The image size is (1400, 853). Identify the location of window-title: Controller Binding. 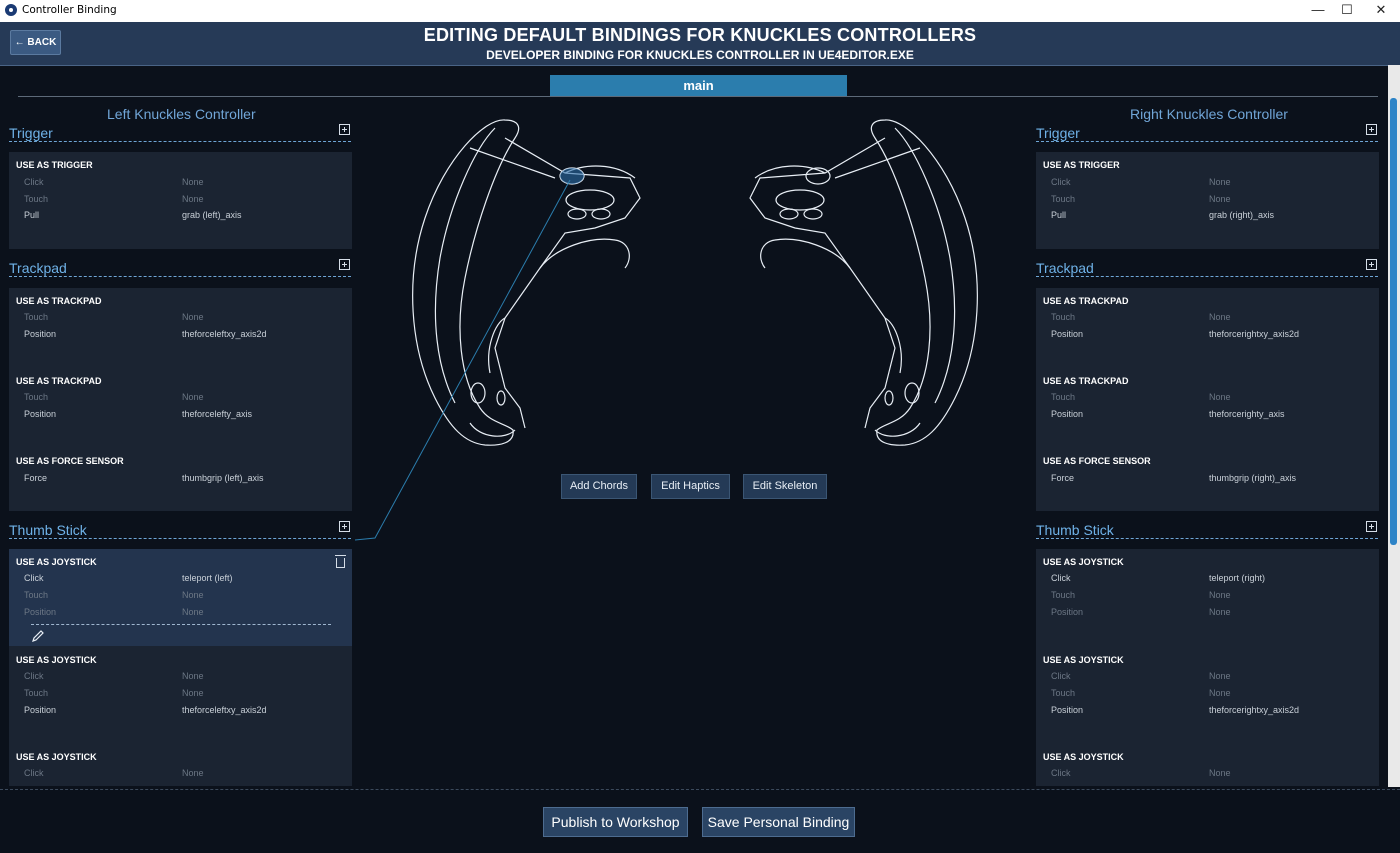
(69, 10).